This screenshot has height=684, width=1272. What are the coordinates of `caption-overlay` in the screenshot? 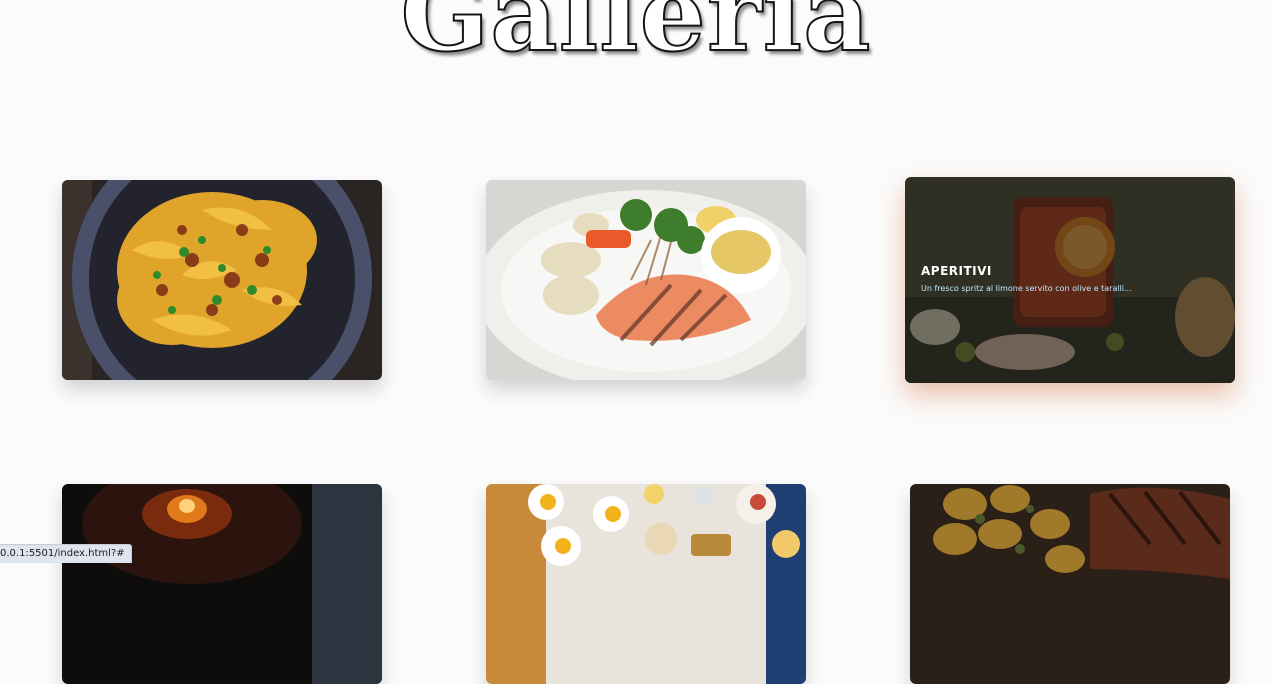 It's located at (1070, 280).